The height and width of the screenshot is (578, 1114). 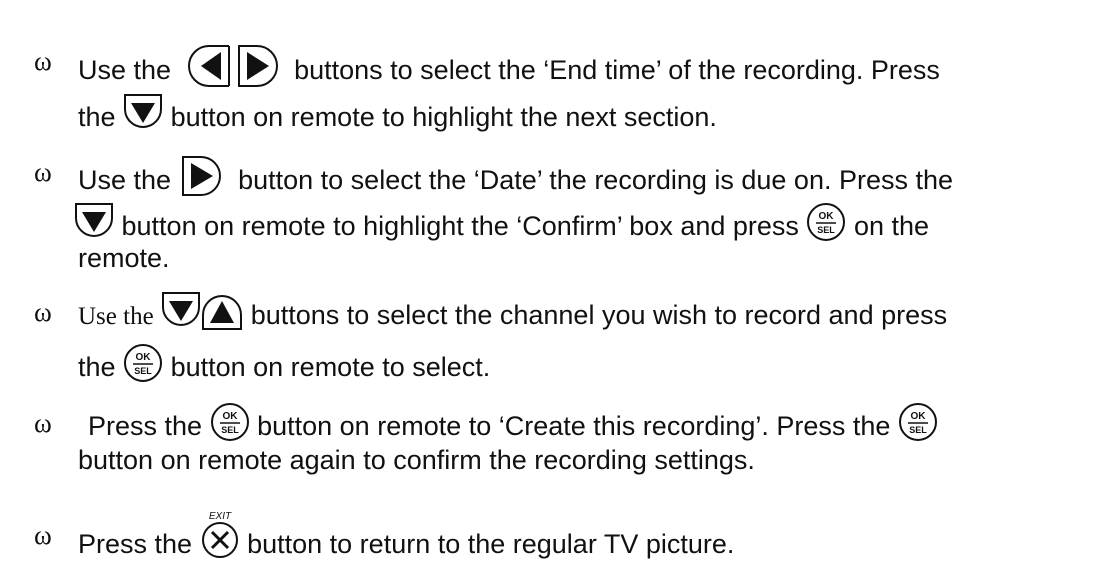 I want to click on up-arrow-button-icon, so click(x=222, y=311).